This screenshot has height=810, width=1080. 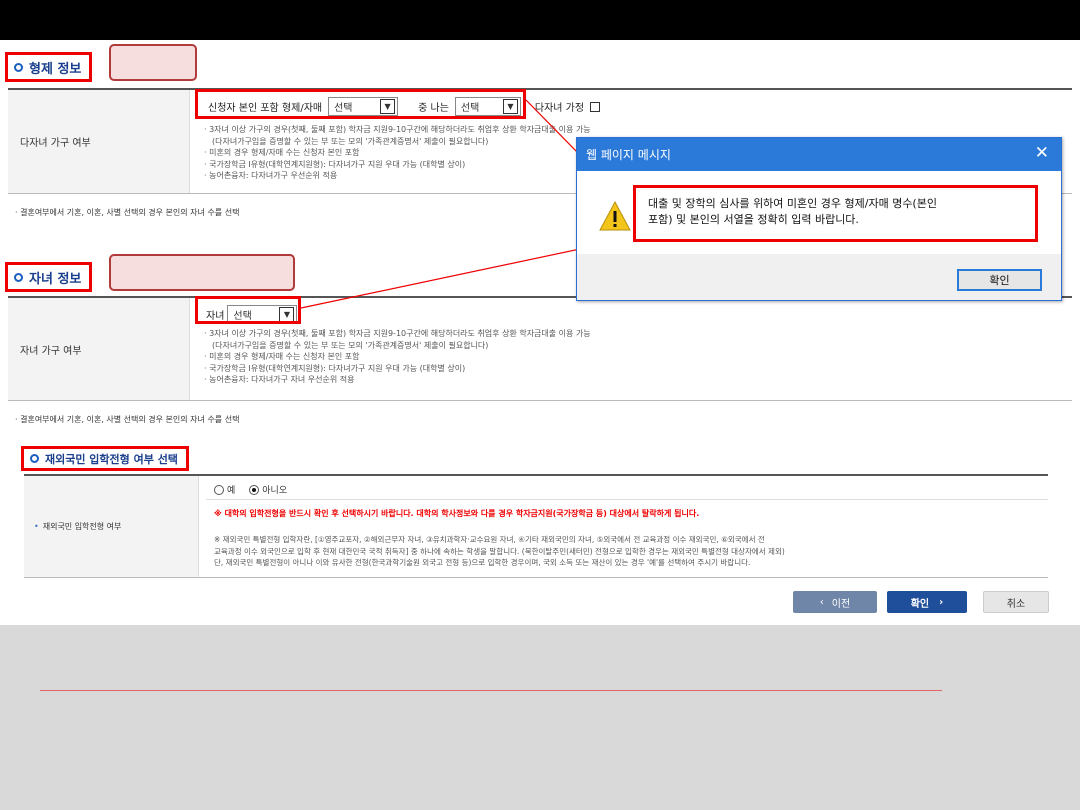 What do you see at coordinates (753, 219) in the screenshot?
I see `dialog-message-line: 포함) 및 본인의 서열을 정확히 입력 바랍니다.` at bounding box center [753, 219].